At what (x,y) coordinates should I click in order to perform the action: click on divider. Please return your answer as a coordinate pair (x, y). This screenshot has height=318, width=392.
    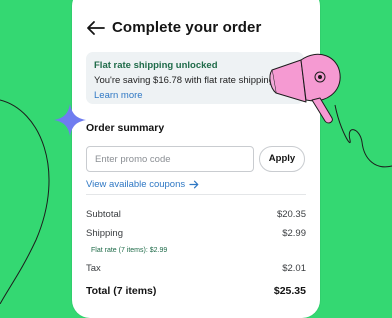
    Looking at the image, I should click on (196, 194).